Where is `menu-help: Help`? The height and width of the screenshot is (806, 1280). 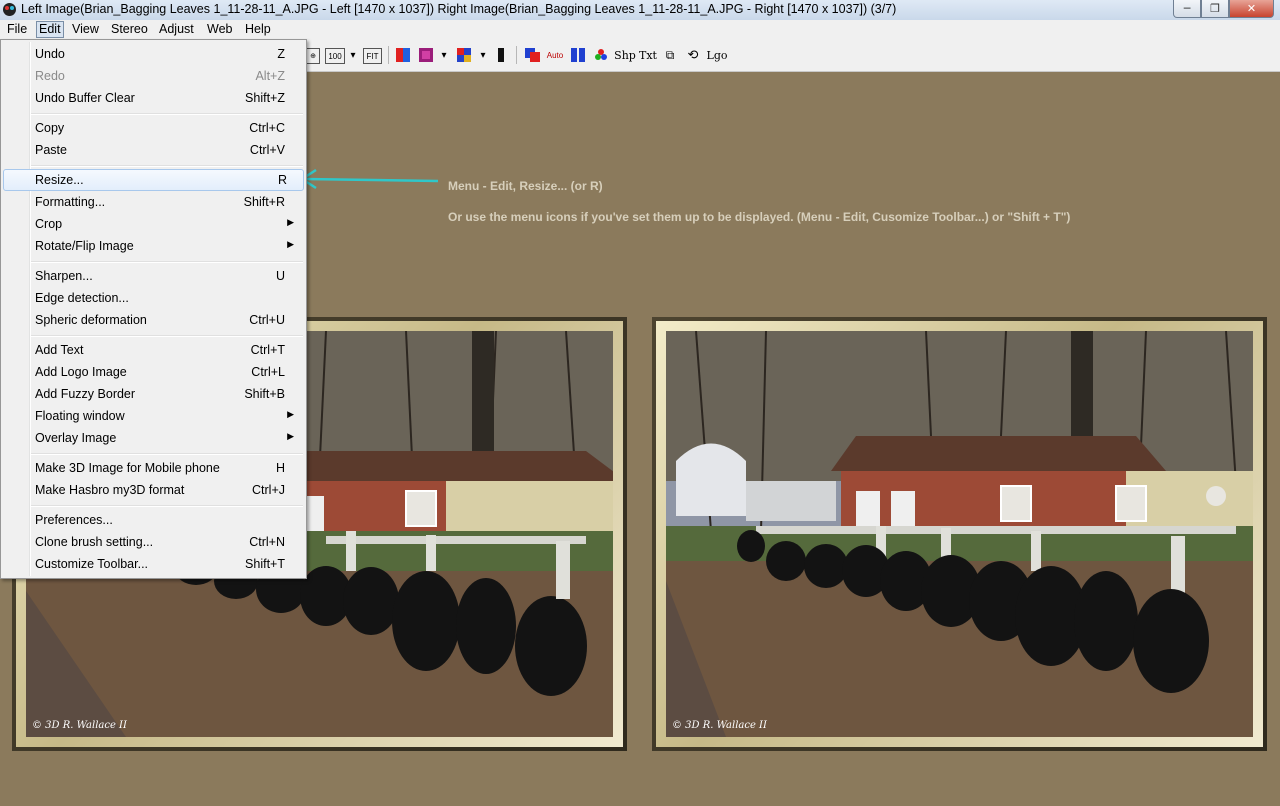
menu-help: Help is located at coordinates (258, 29).